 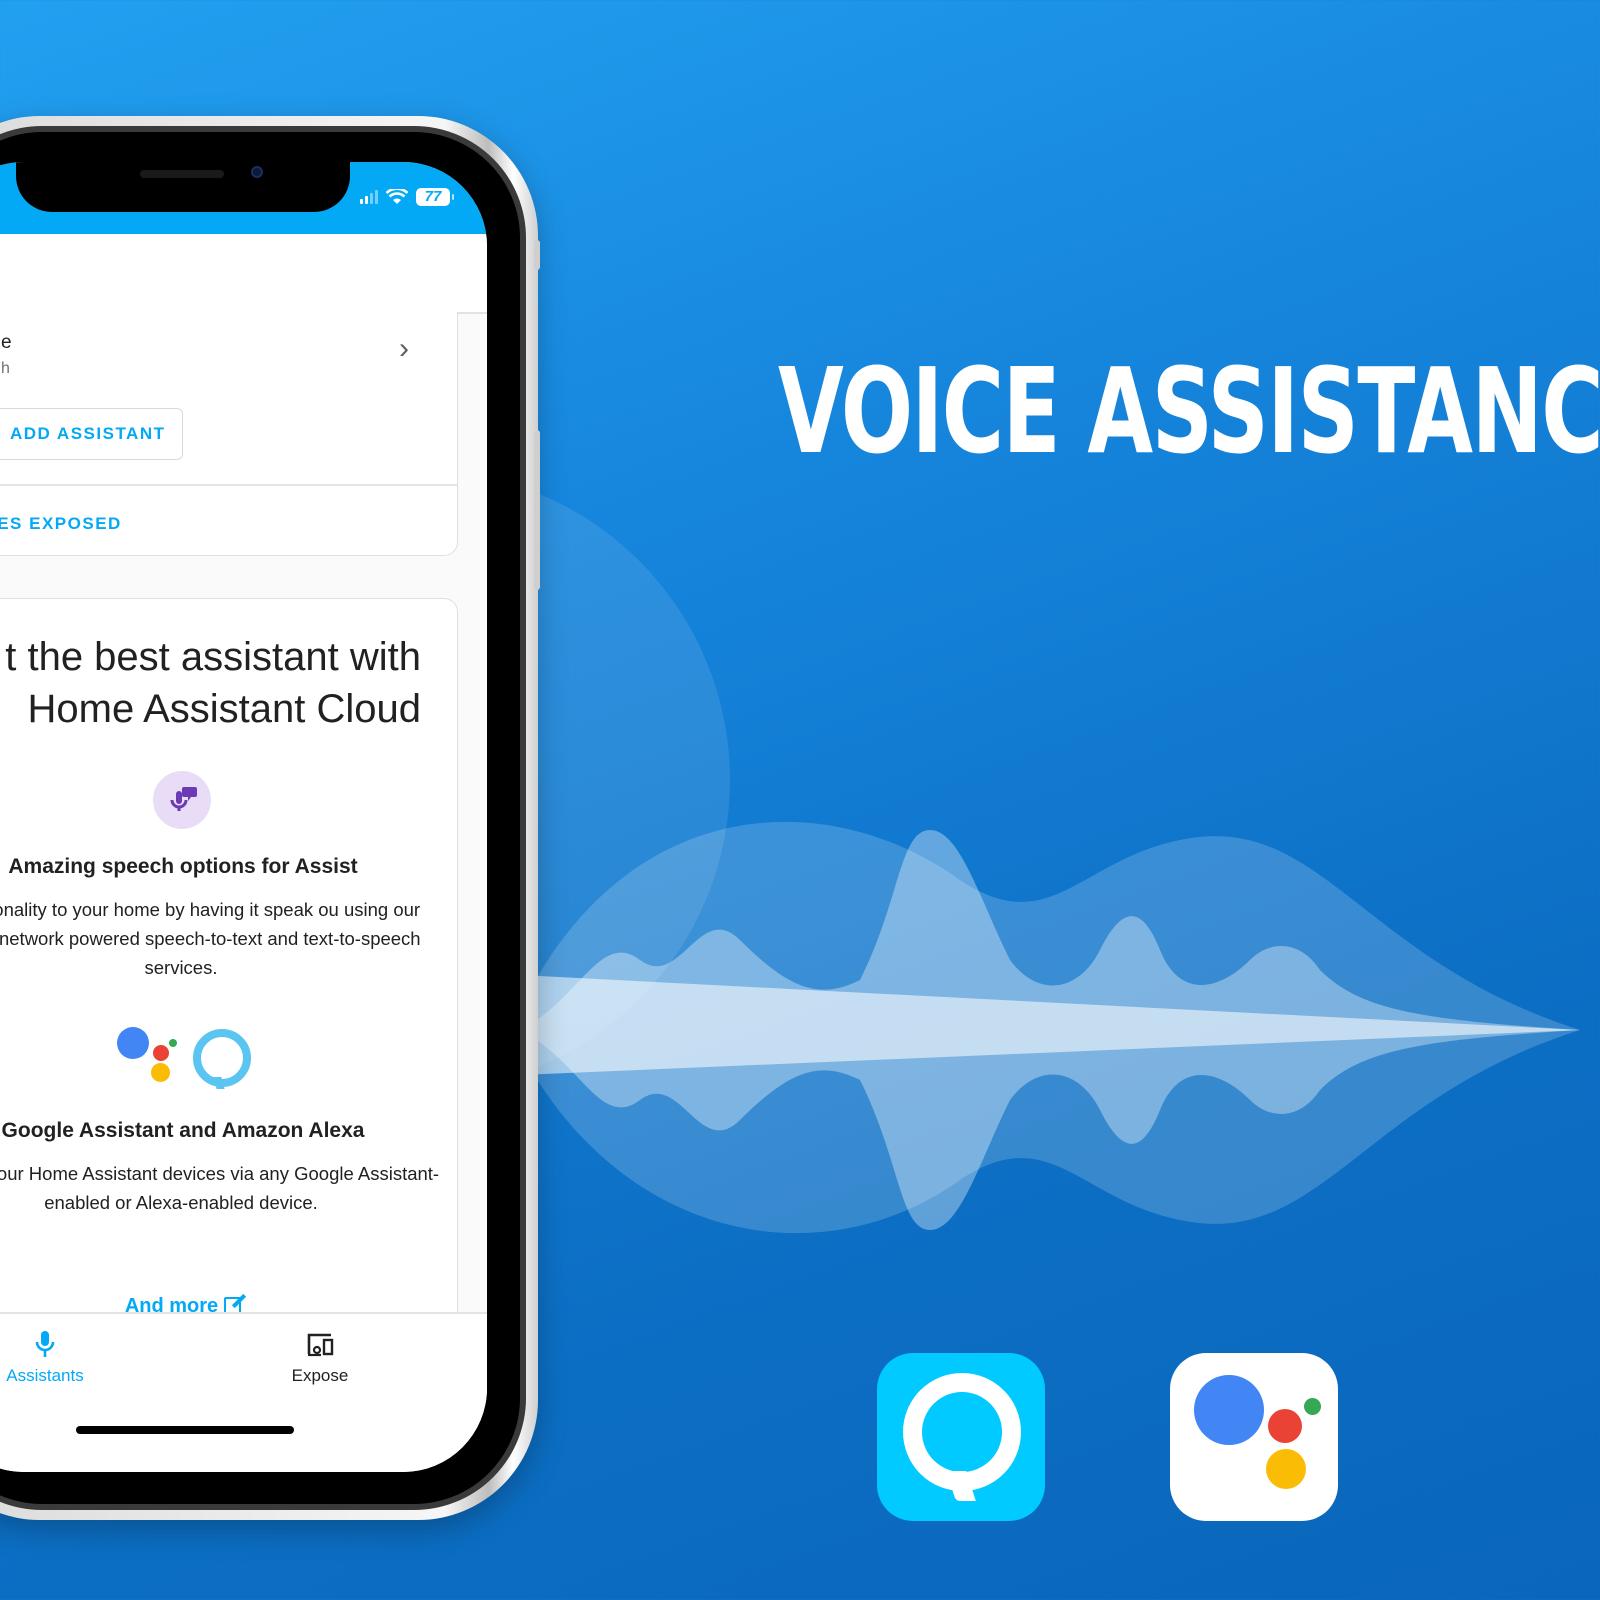 I want to click on microphone-icon, so click(x=45, y=1344).